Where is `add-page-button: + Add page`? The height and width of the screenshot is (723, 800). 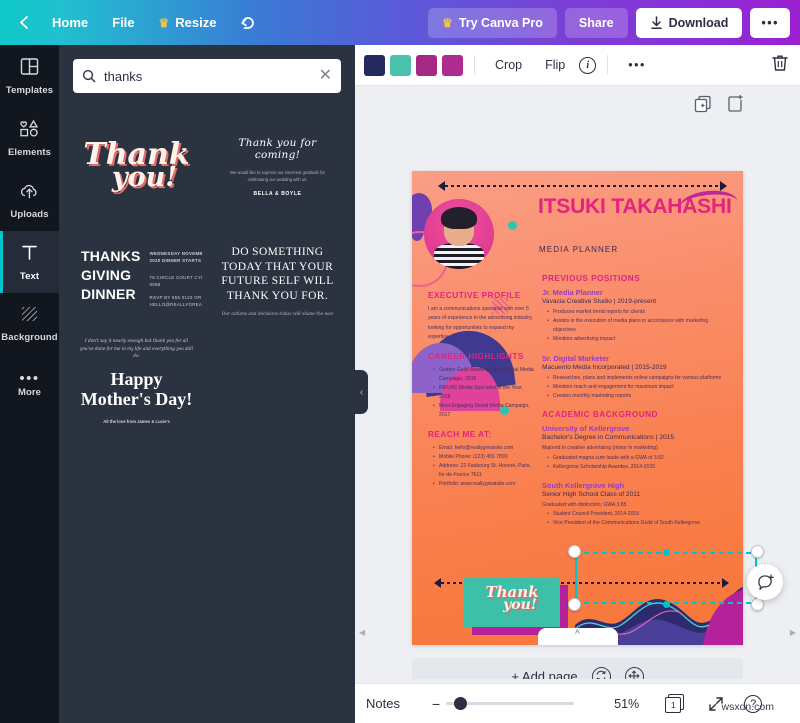 add-page-button: + Add page is located at coordinates (577, 668).